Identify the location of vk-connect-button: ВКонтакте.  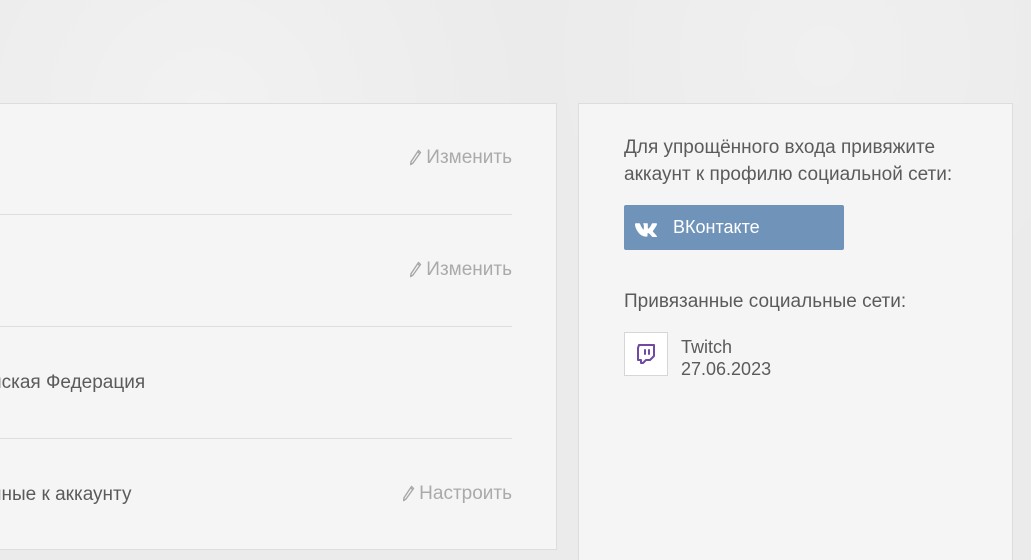
(734, 227).